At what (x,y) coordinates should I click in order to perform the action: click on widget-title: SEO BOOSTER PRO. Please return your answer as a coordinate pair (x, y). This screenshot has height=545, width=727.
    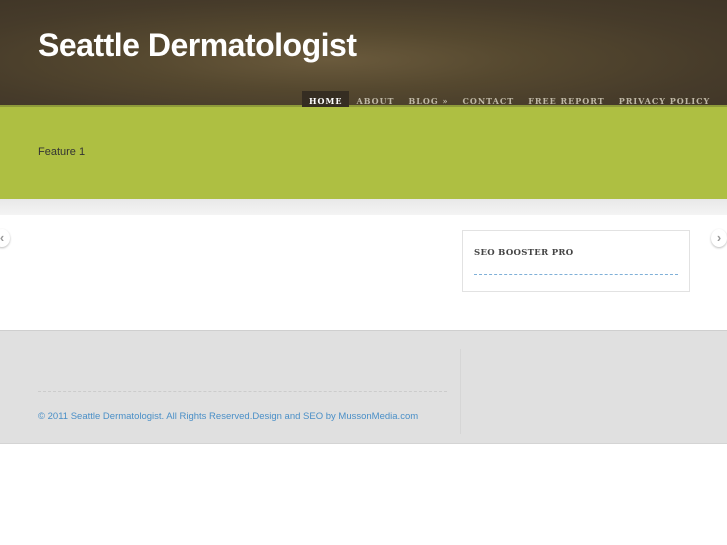
    Looking at the image, I should click on (524, 253).